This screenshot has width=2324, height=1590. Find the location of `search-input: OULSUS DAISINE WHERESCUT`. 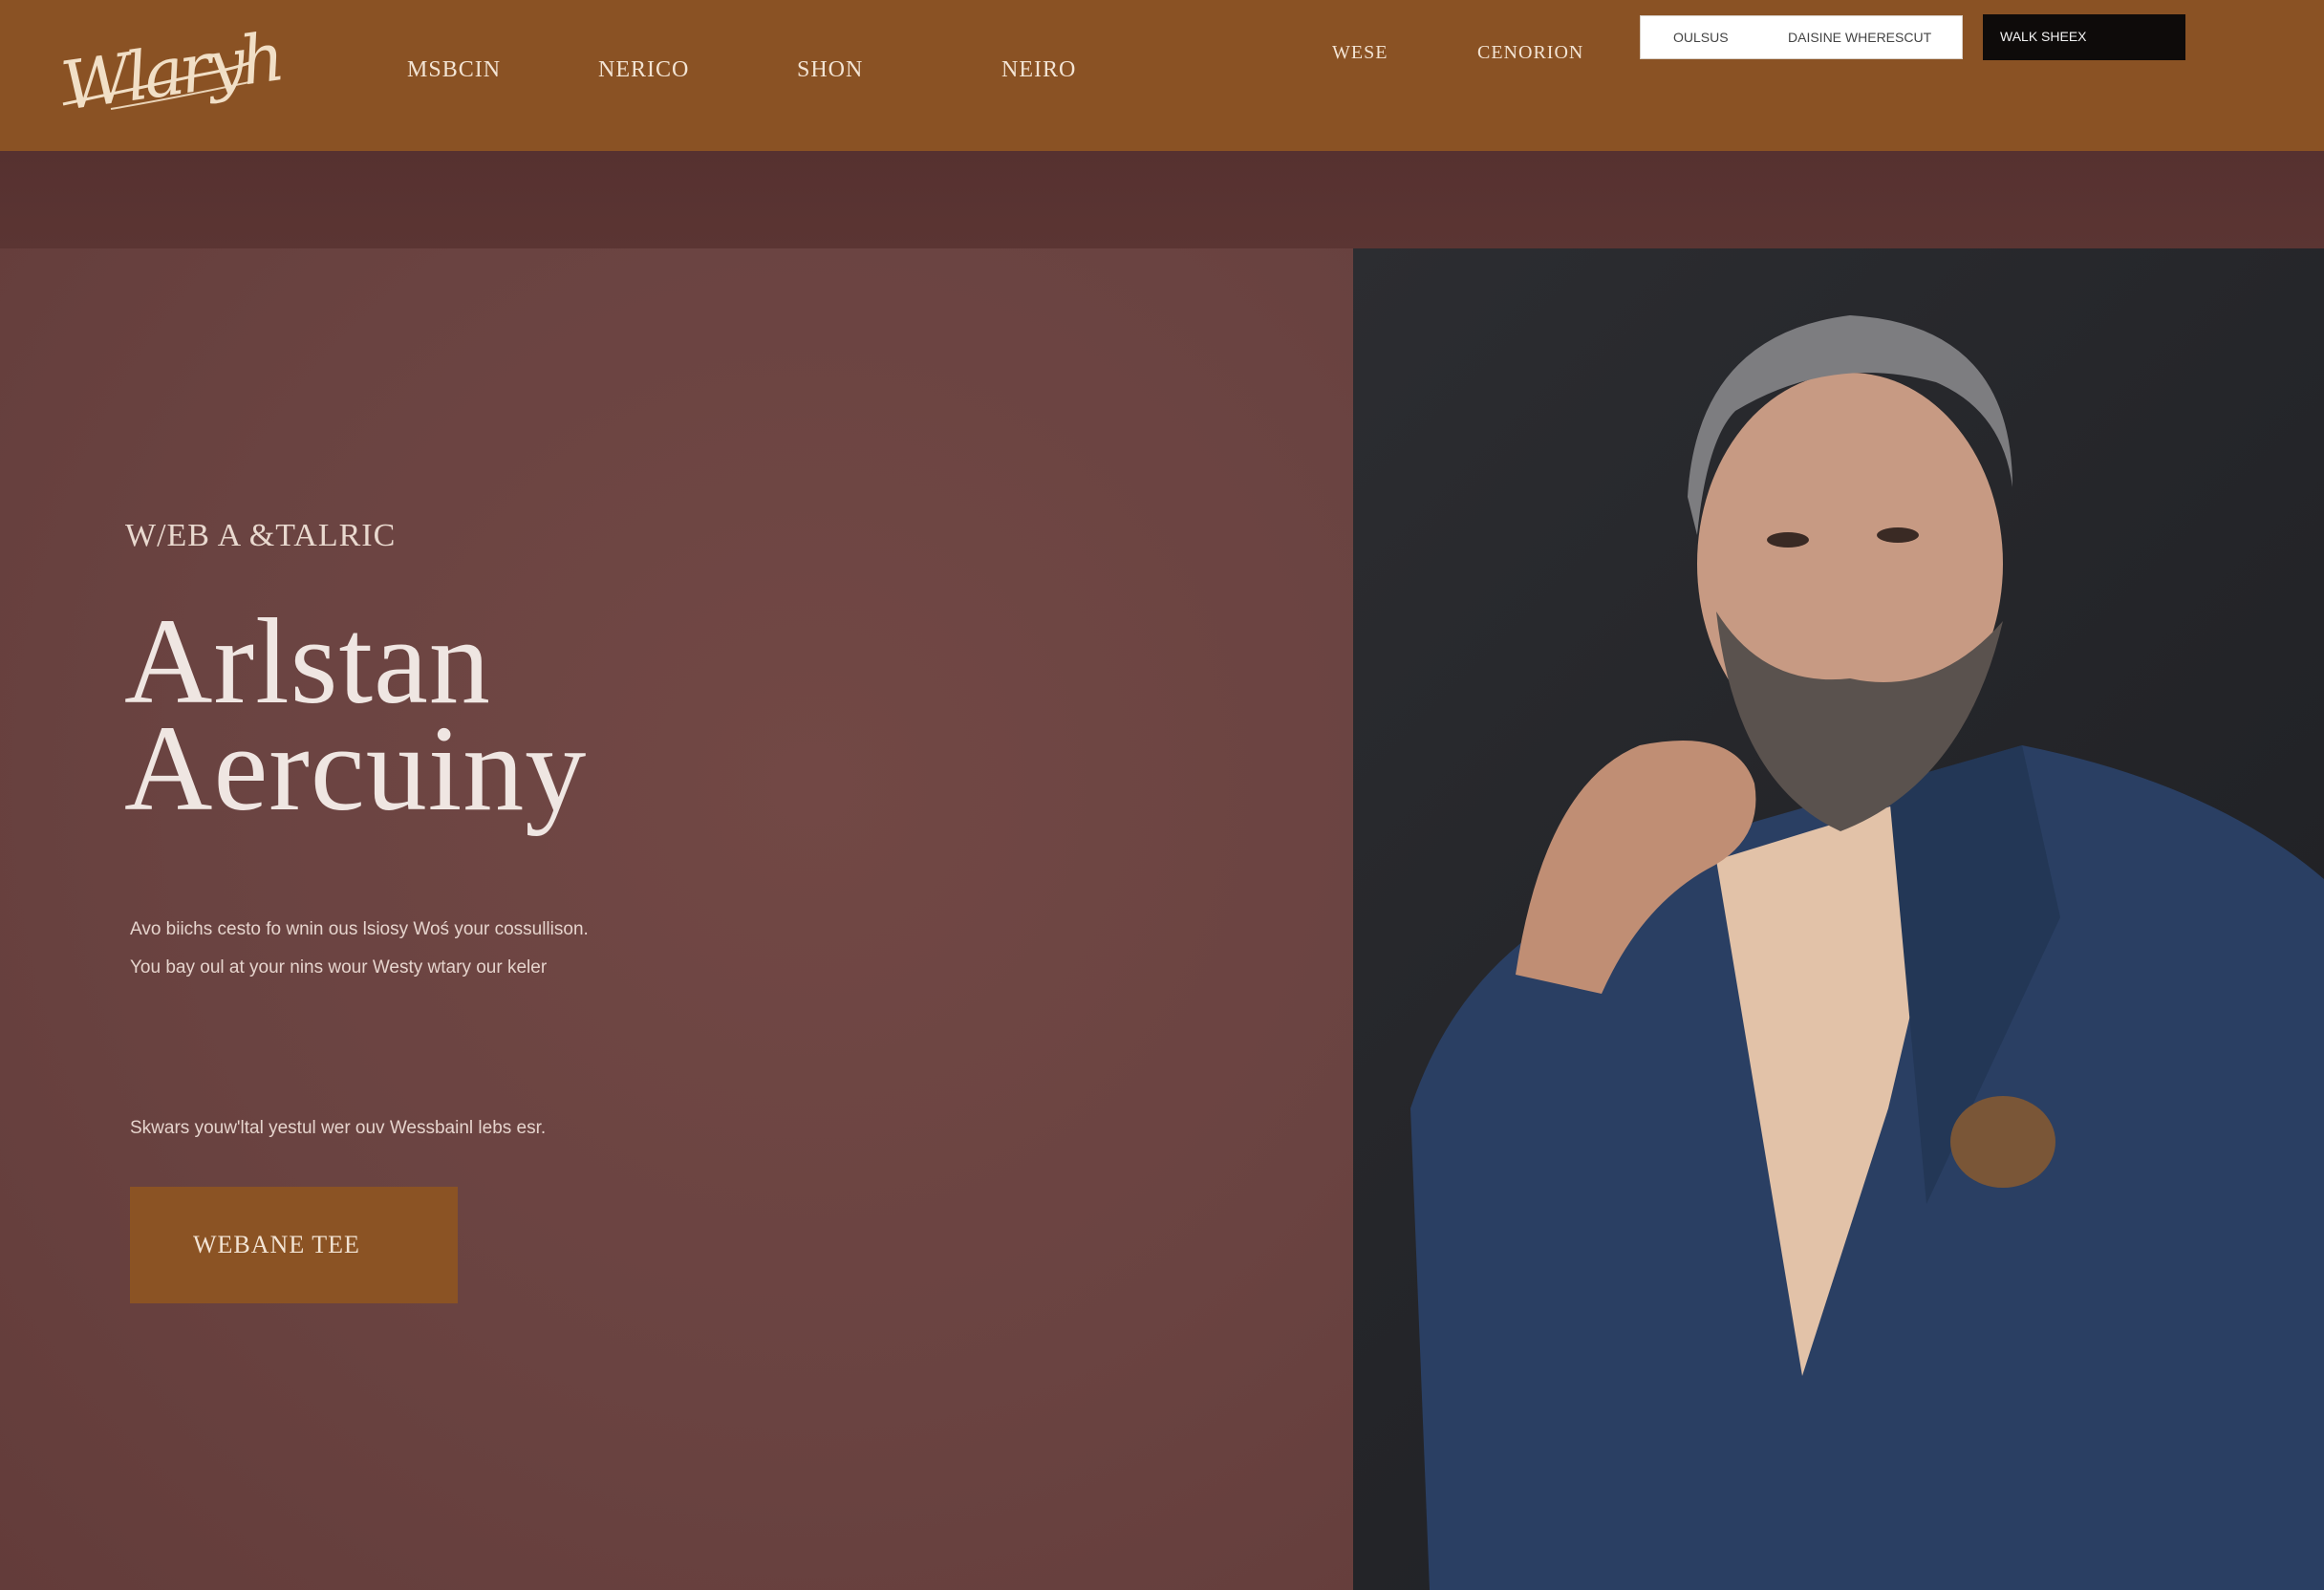

search-input: OULSUS DAISINE WHERESCUT is located at coordinates (1801, 37).